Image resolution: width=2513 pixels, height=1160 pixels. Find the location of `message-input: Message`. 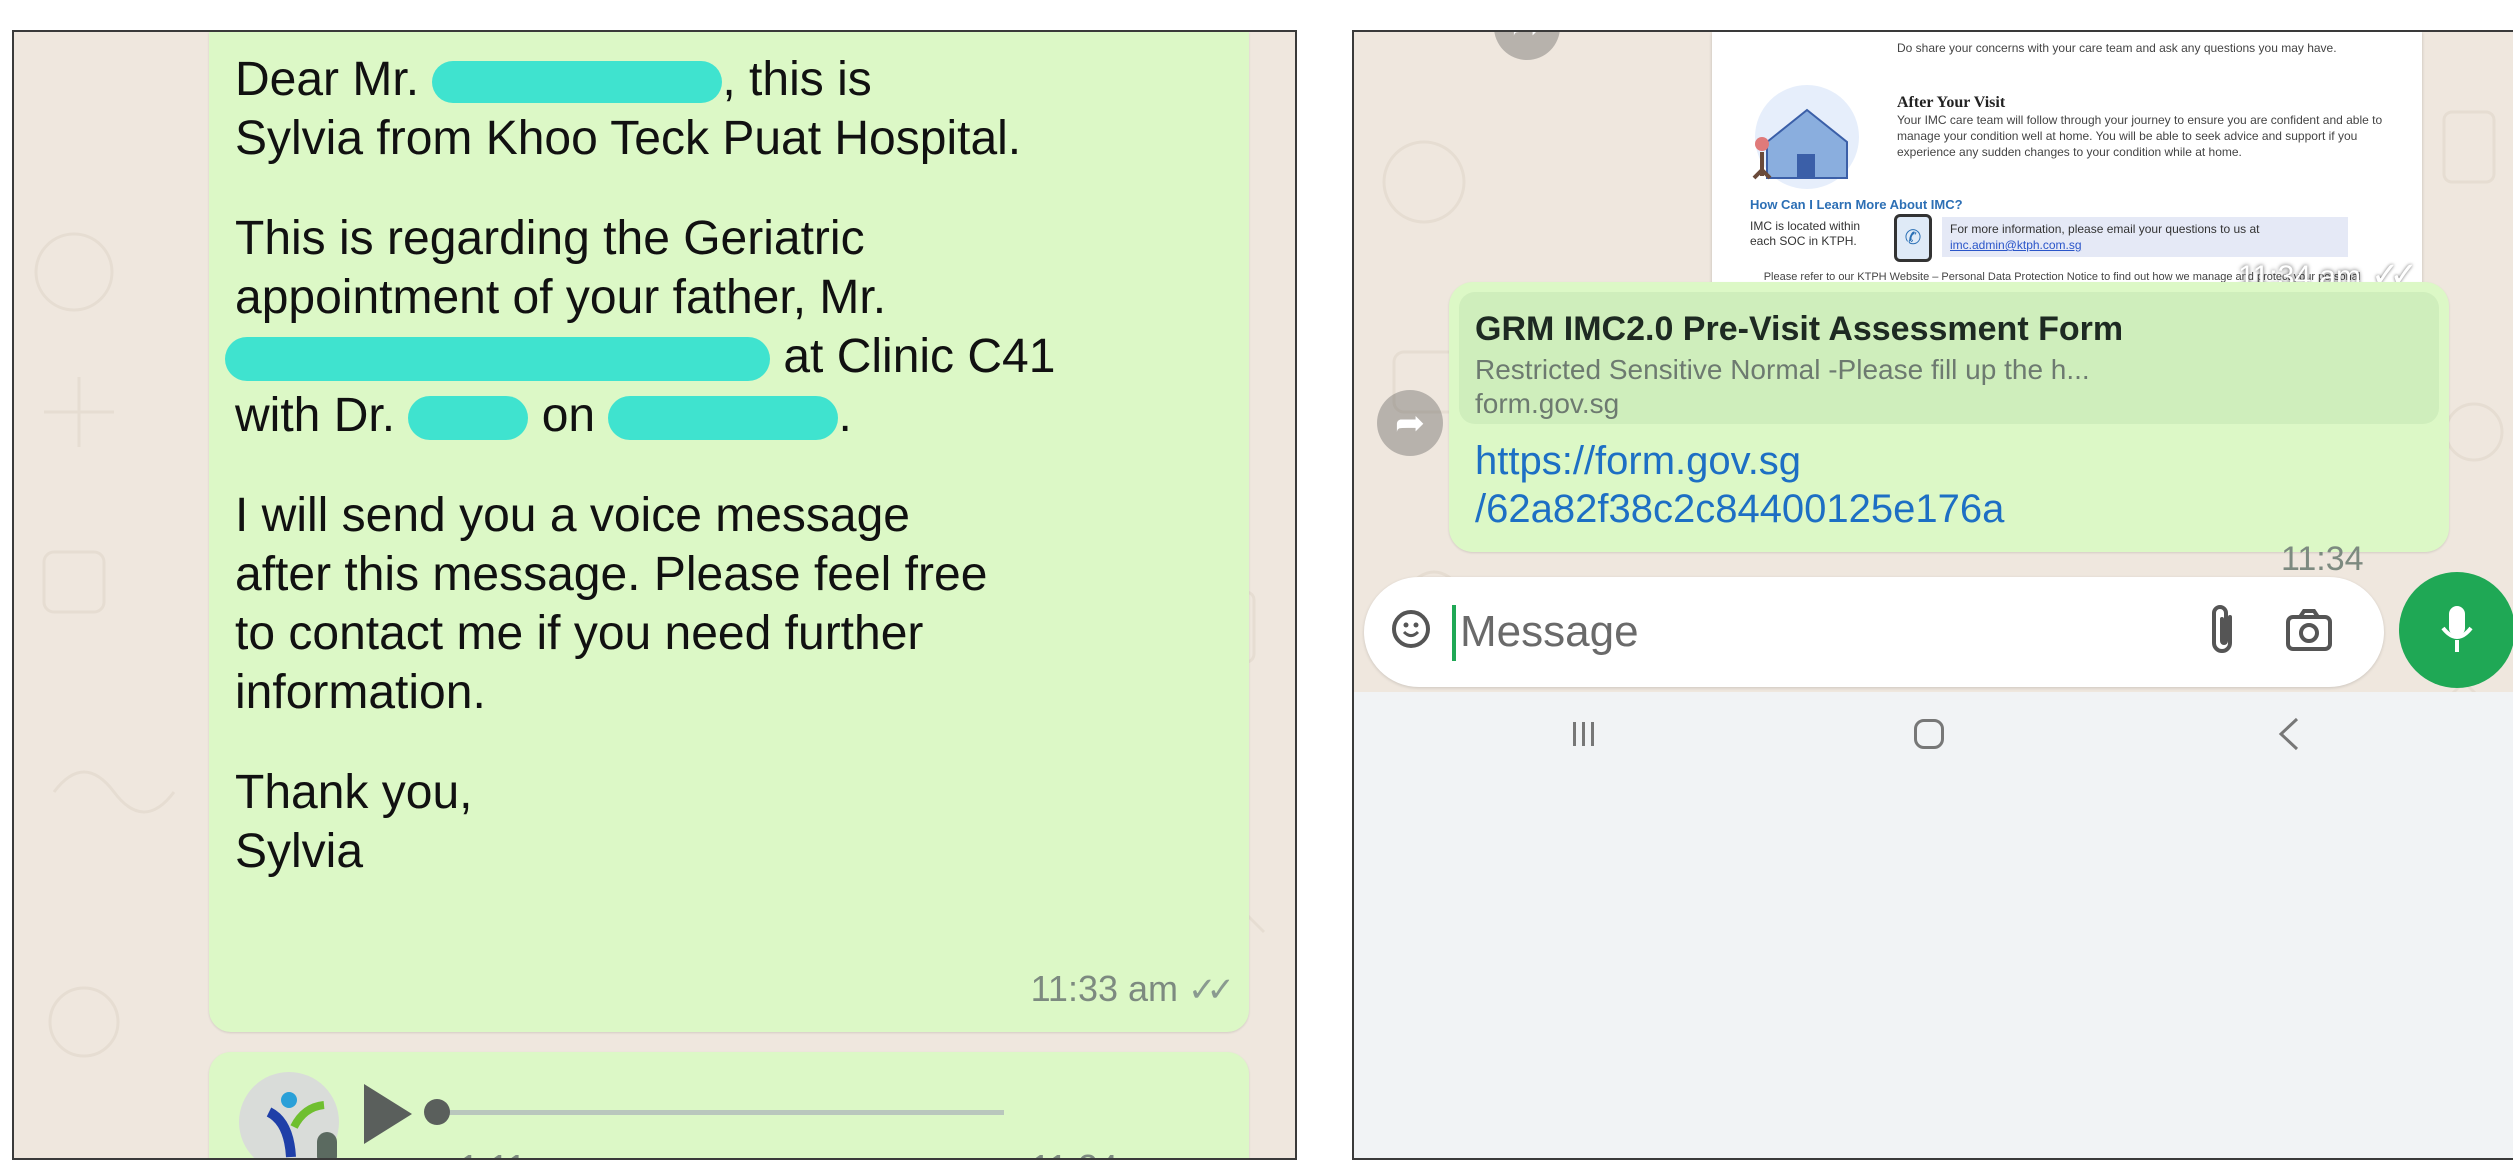

message-input: Message is located at coordinates (1549, 632).